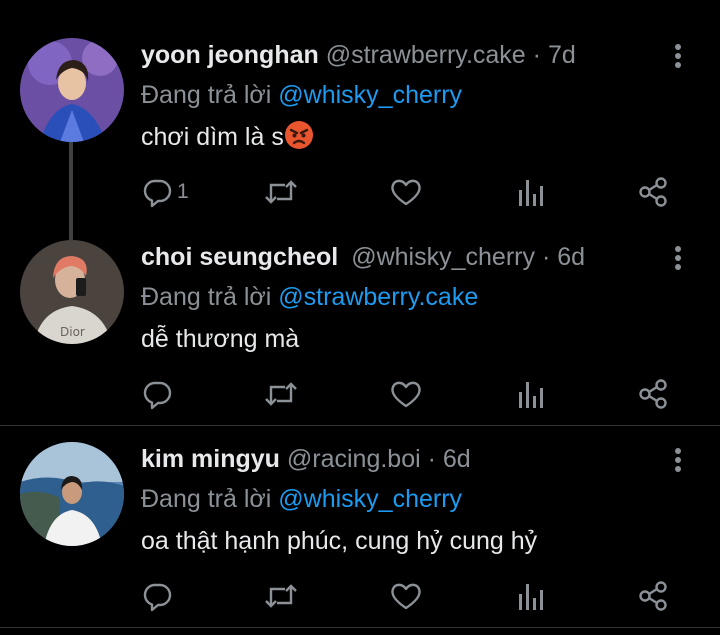 The height and width of the screenshot is (635, 720). I want to click on tweet-header: kim mingyu @racing.boi · 6d, so click(306, 459).